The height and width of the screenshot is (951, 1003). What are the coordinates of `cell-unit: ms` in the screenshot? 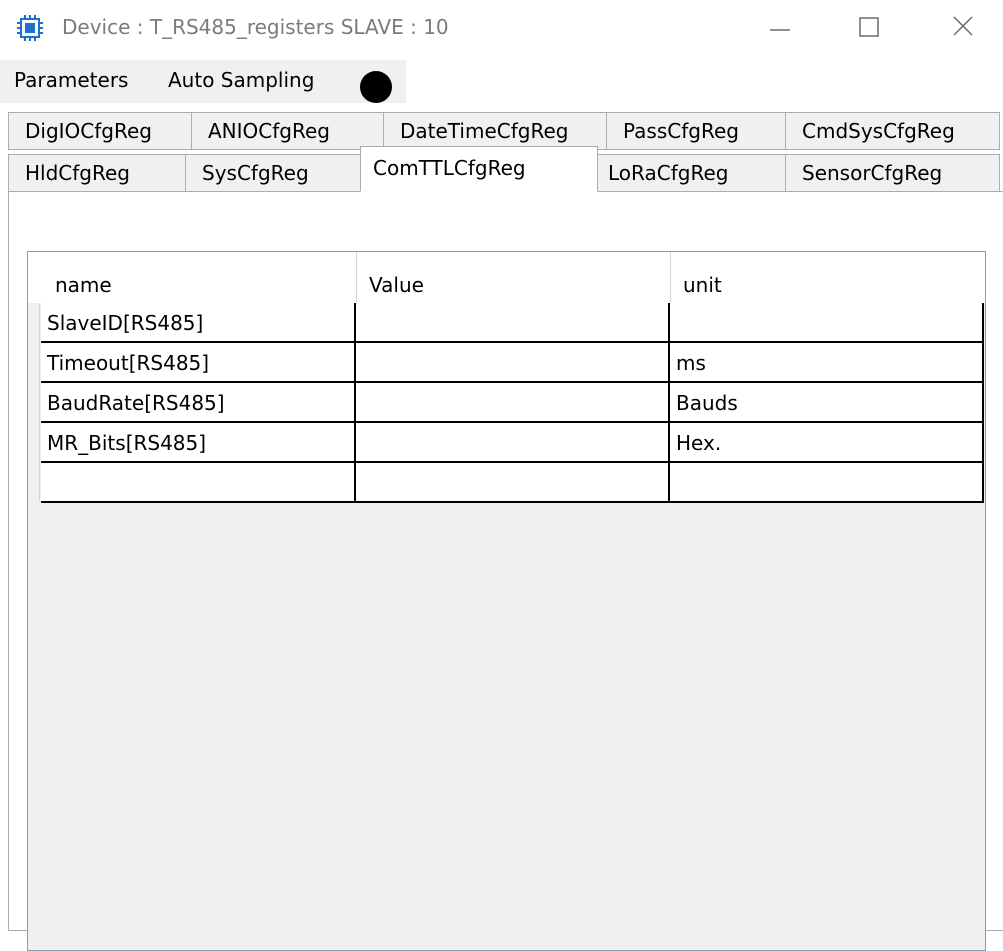 It's located at (827, 363).